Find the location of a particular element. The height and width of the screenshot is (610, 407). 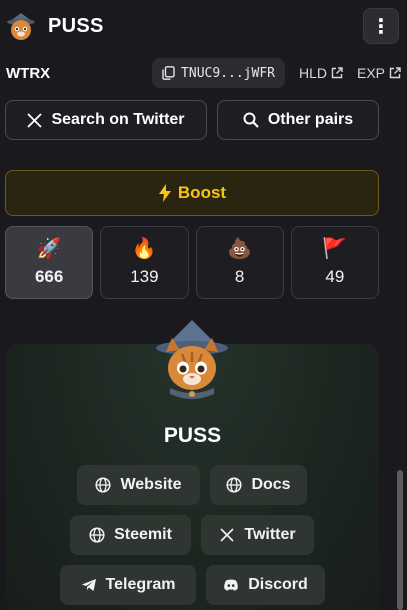

boost-button: Boost is located at coordinates (192, 193).